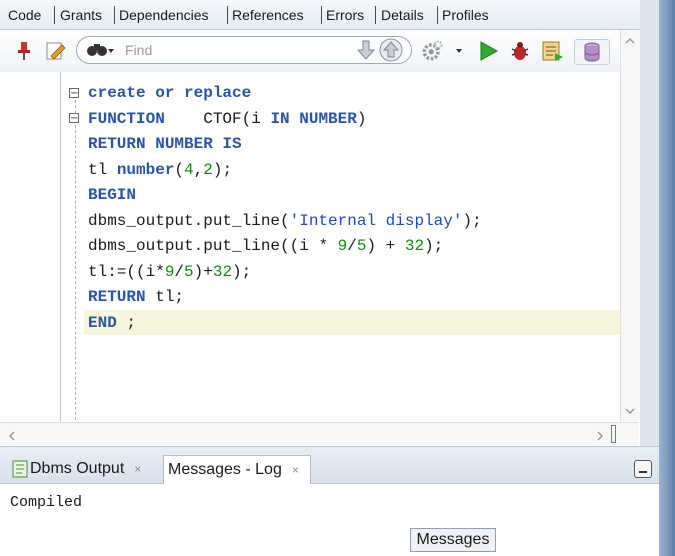 The width and height of the screenshot is (675, 556). I want to click on tab-grants: Grants, so click(81, 15).